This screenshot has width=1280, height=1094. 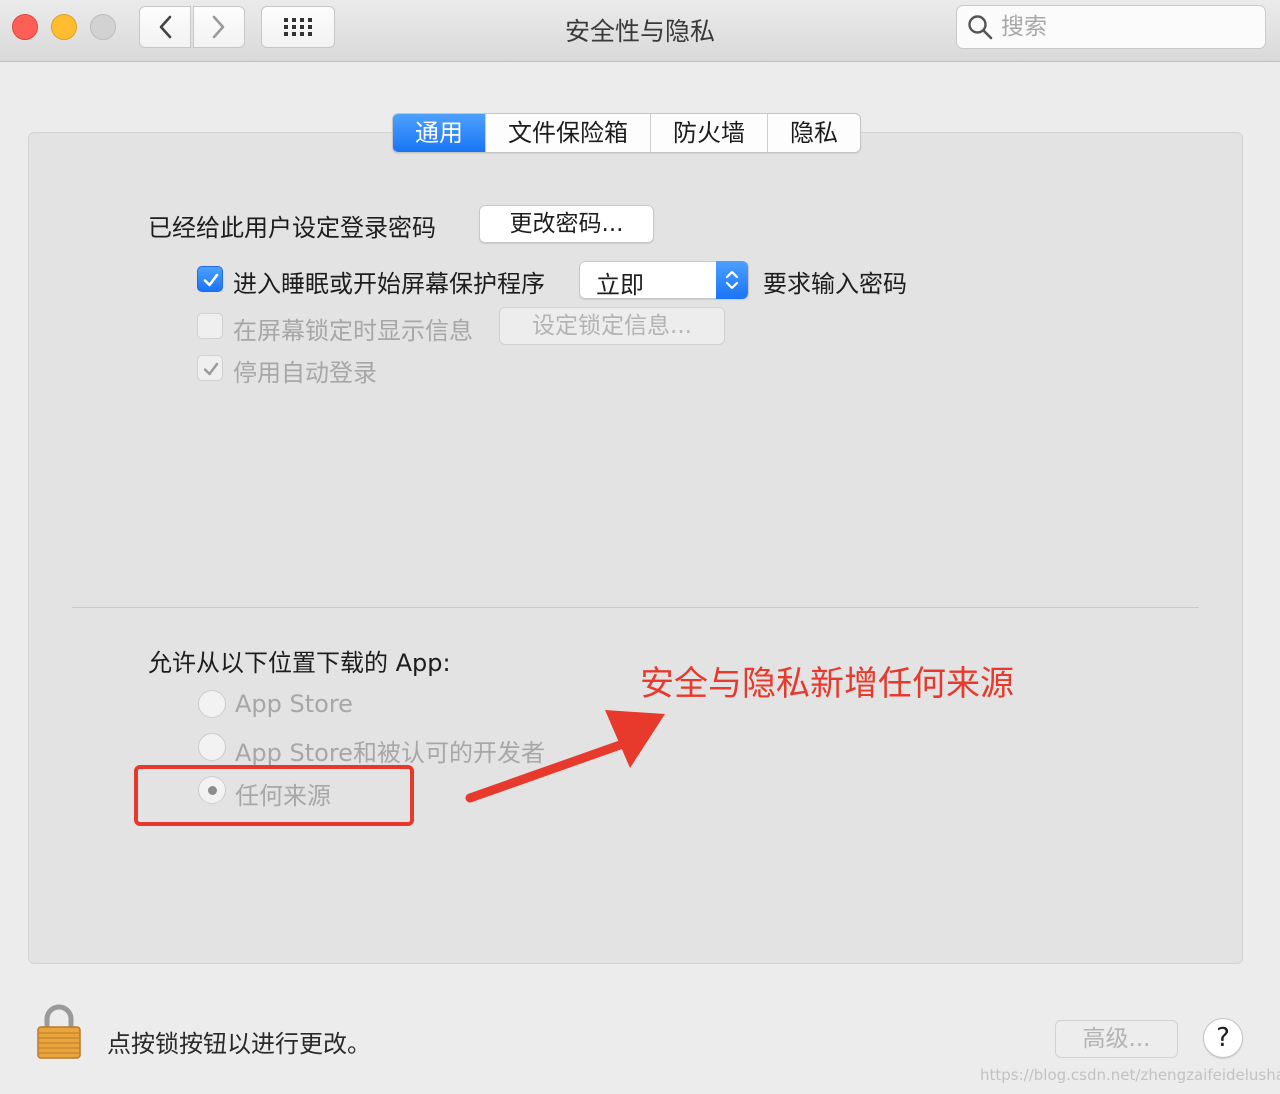 I want to click on disable-auto-login-checkbox, so click(x=210, y=368).